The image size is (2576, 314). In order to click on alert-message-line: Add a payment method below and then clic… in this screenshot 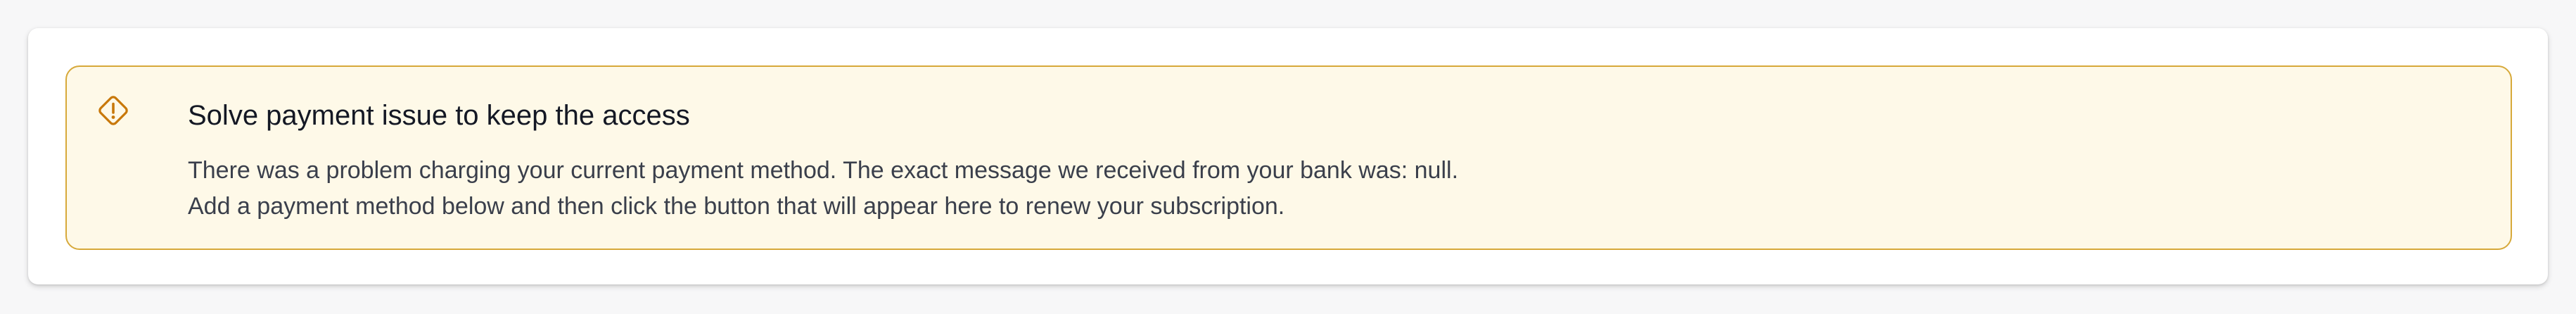, I will do `click(736, 206)`.